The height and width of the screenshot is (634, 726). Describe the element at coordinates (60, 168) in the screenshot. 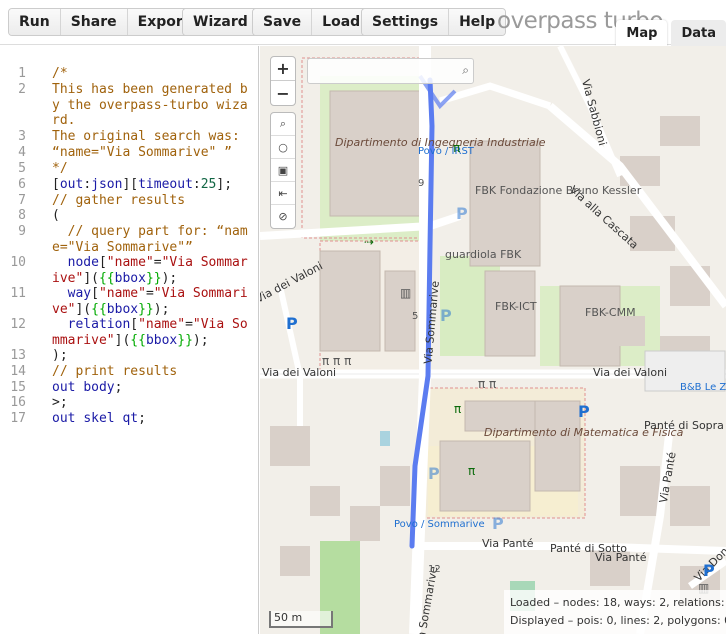

I see `code-line: */` at that location.